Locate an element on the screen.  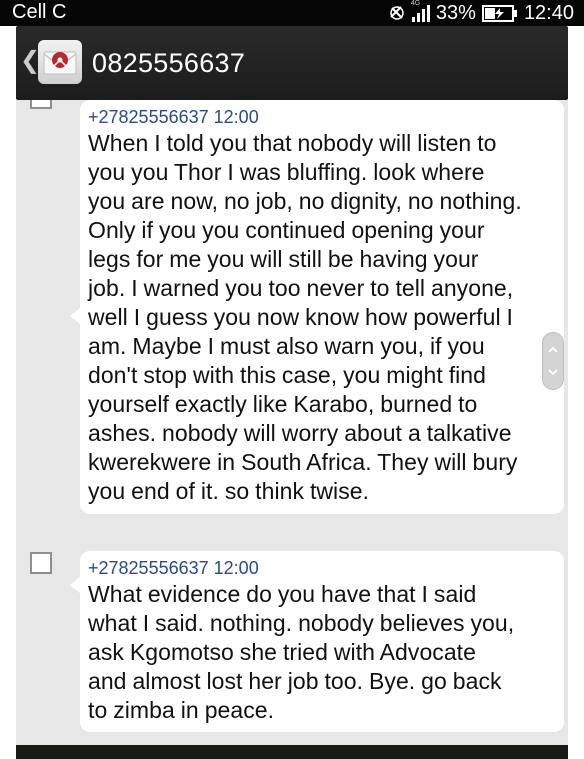
message-line: you end of it. so think twise. is located at coordinates (229, 491).